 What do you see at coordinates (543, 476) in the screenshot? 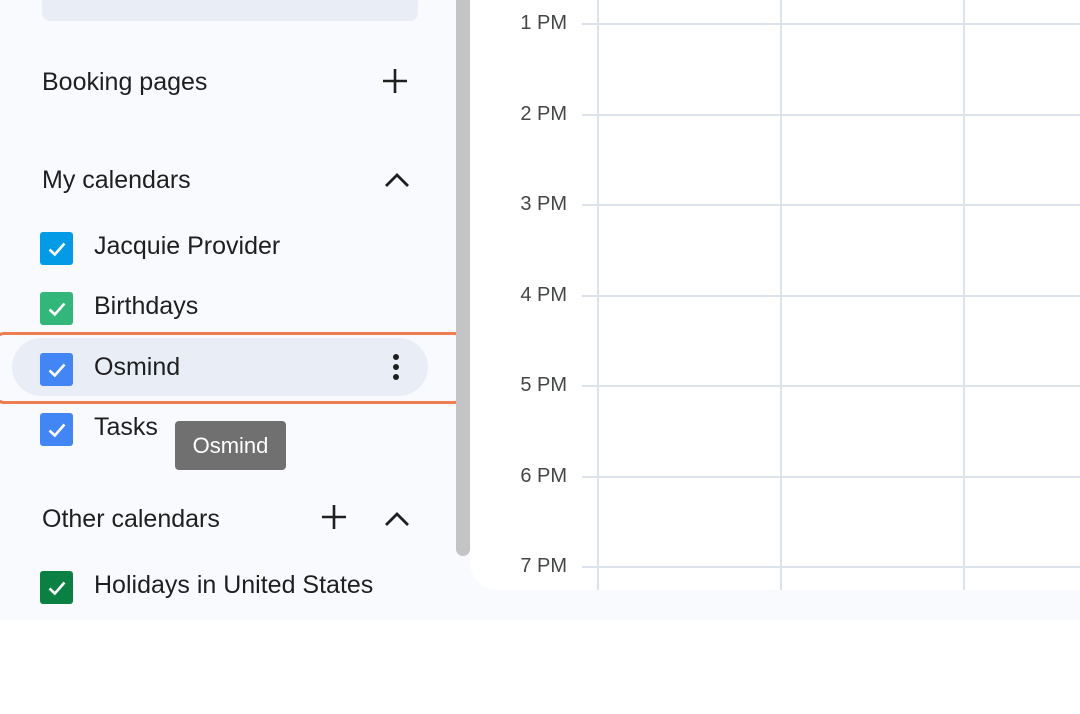
I see `hour-label: 6 PM` at bounding box center [543, 476].